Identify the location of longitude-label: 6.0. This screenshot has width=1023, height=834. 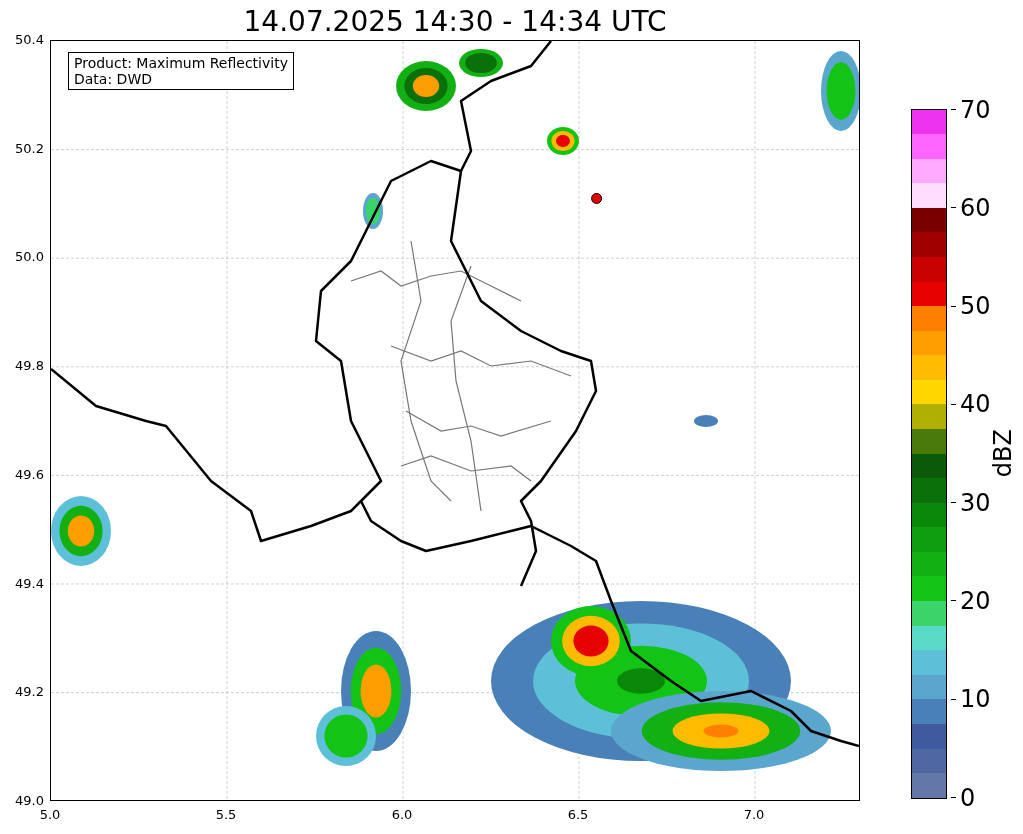
(402, 814).